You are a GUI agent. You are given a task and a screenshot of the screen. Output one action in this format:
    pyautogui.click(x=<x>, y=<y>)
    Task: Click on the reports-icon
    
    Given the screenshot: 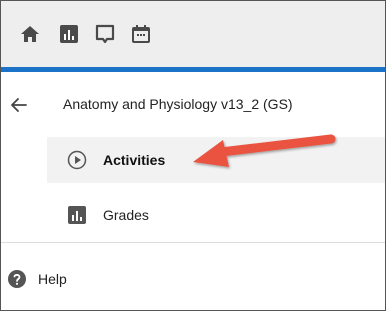 What is the action you would take?
    pyautogui.click(x=69, y=34)
    